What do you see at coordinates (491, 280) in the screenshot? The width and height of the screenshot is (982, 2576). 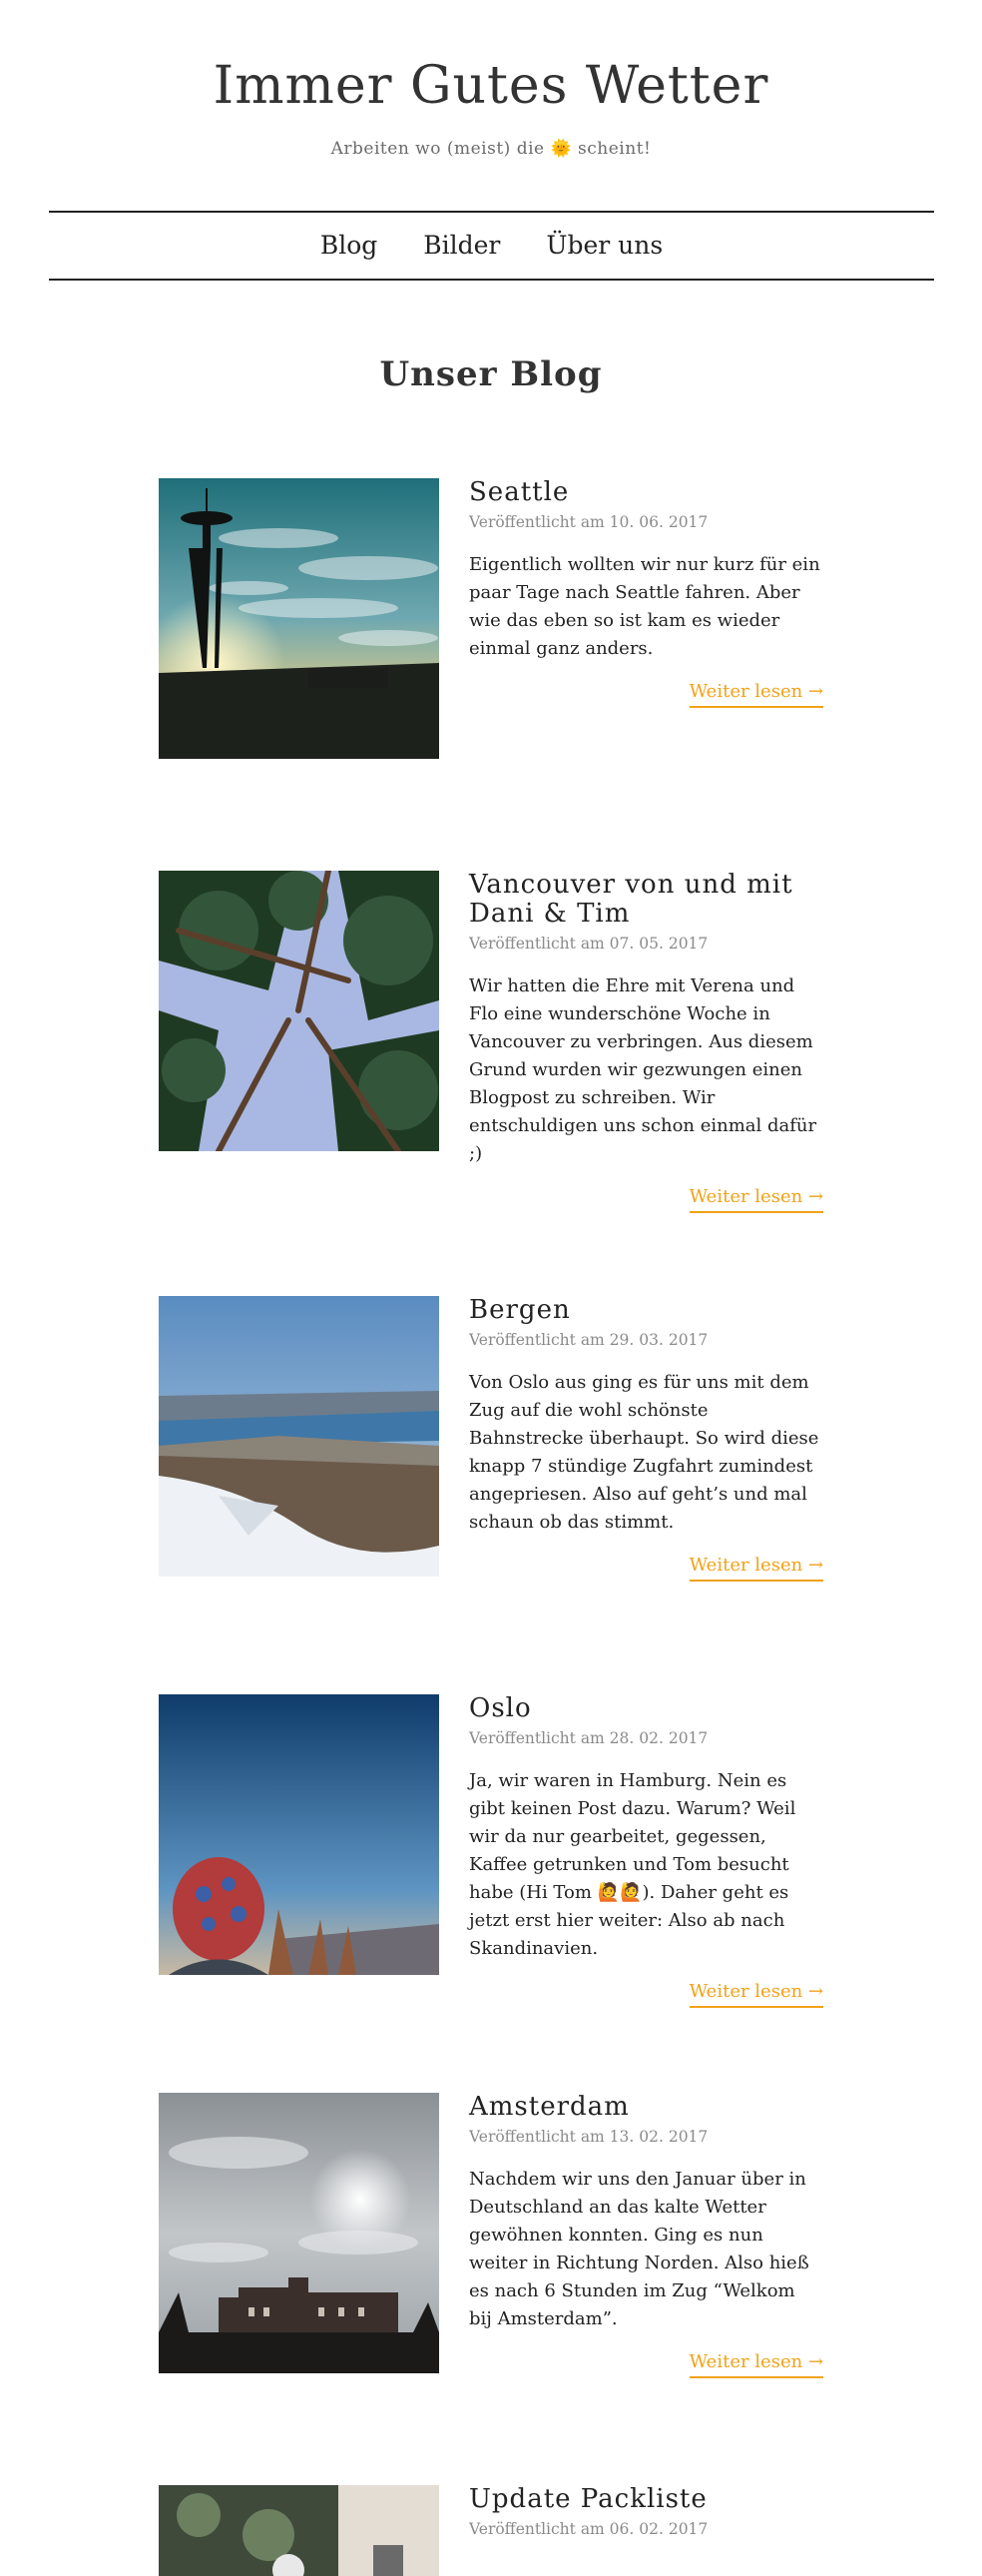 I see `nav-divider-bottom` at bounding box center [491, 280].